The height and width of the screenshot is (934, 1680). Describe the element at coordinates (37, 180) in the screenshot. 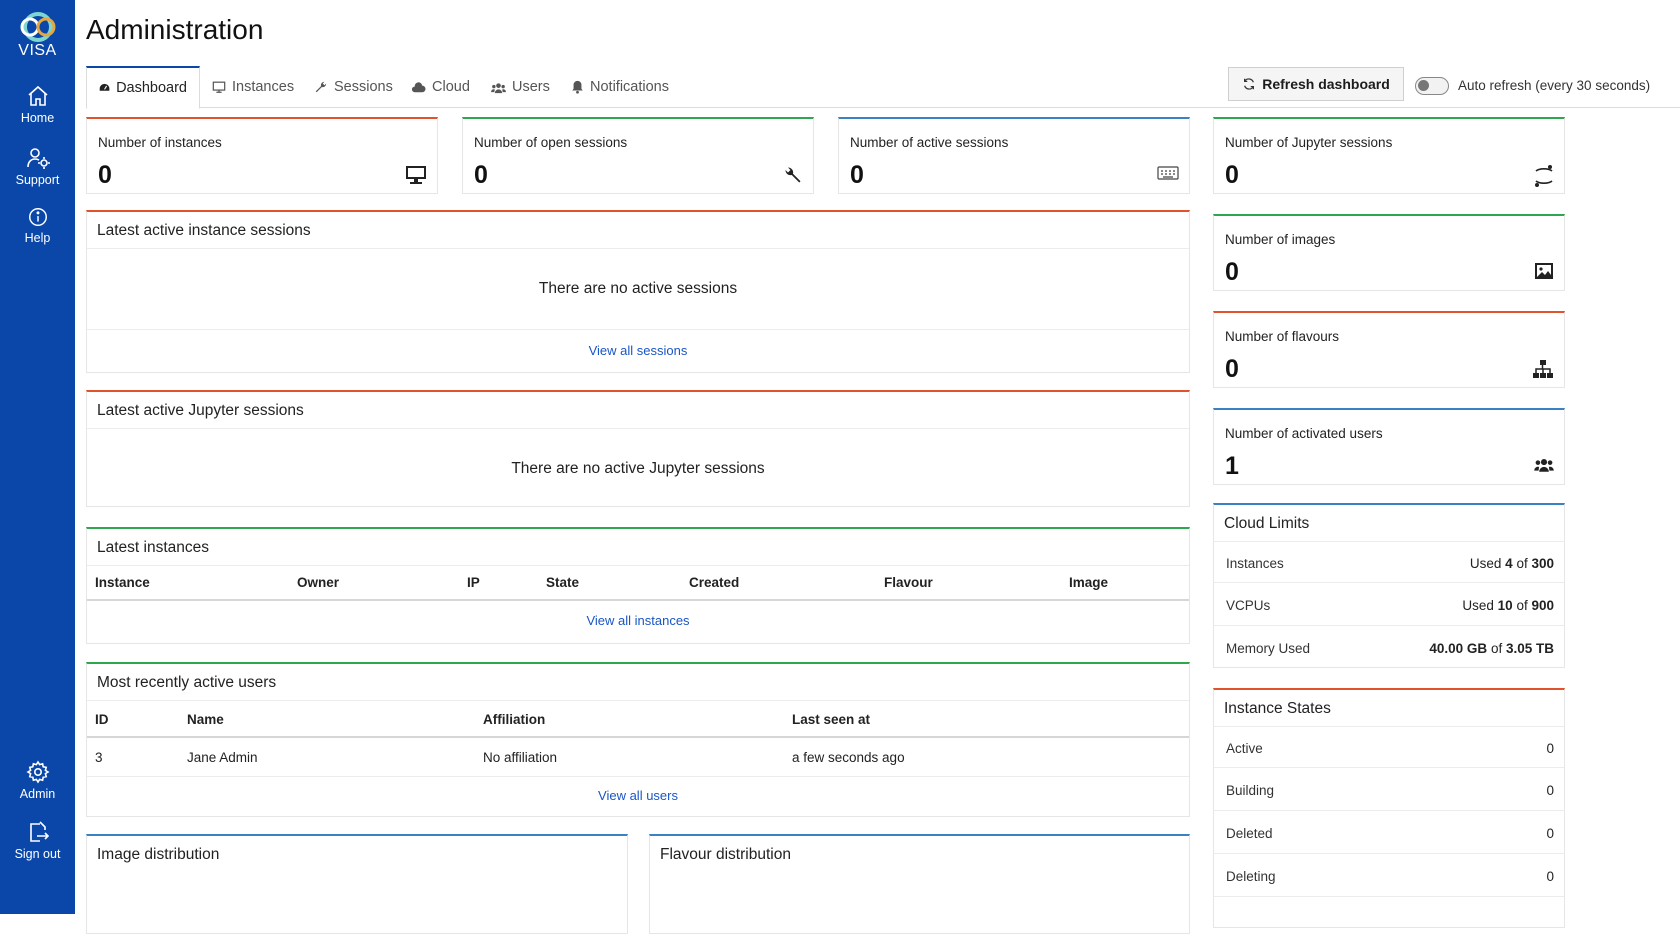

I see `sidebar-item-label: Support` at that location.